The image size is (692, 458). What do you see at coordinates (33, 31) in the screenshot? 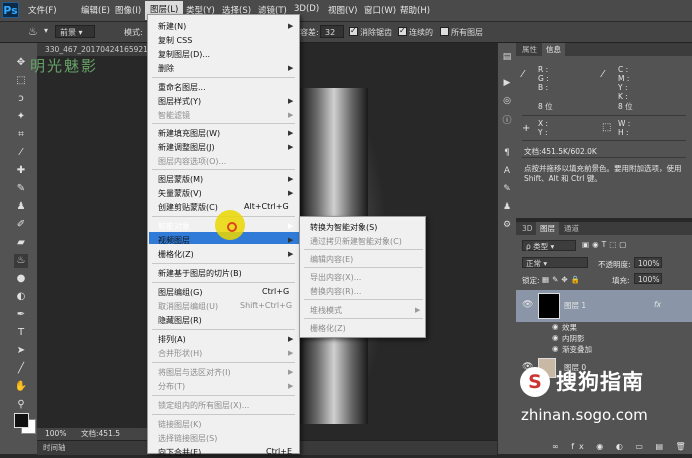
I see `paint-bucket-icon: ♨` at bounding box center [33, 31].